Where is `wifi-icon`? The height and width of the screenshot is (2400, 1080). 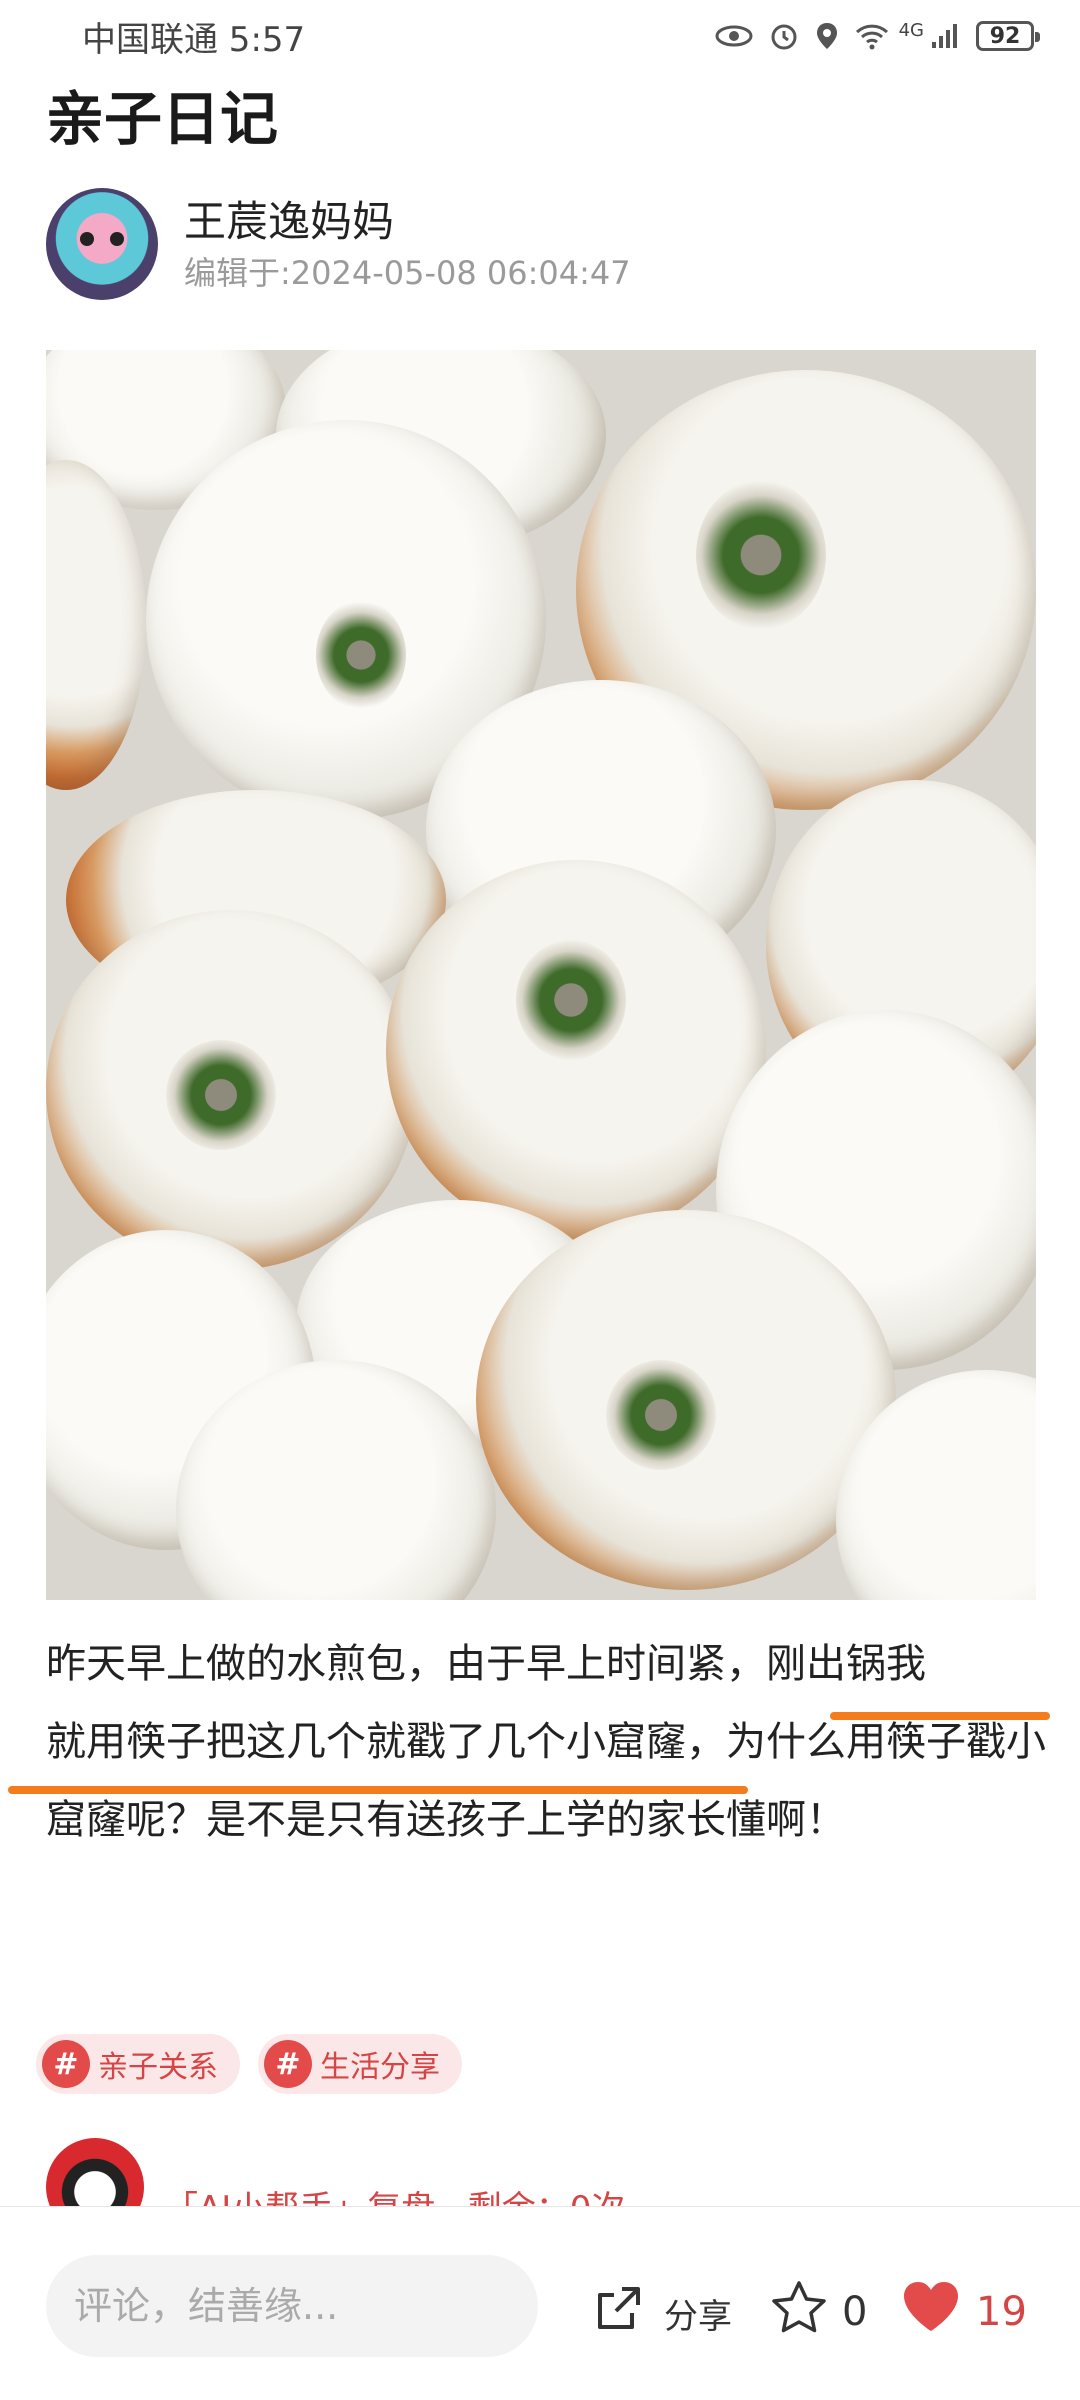 wifi-icon is located at coordinates (872, 36).